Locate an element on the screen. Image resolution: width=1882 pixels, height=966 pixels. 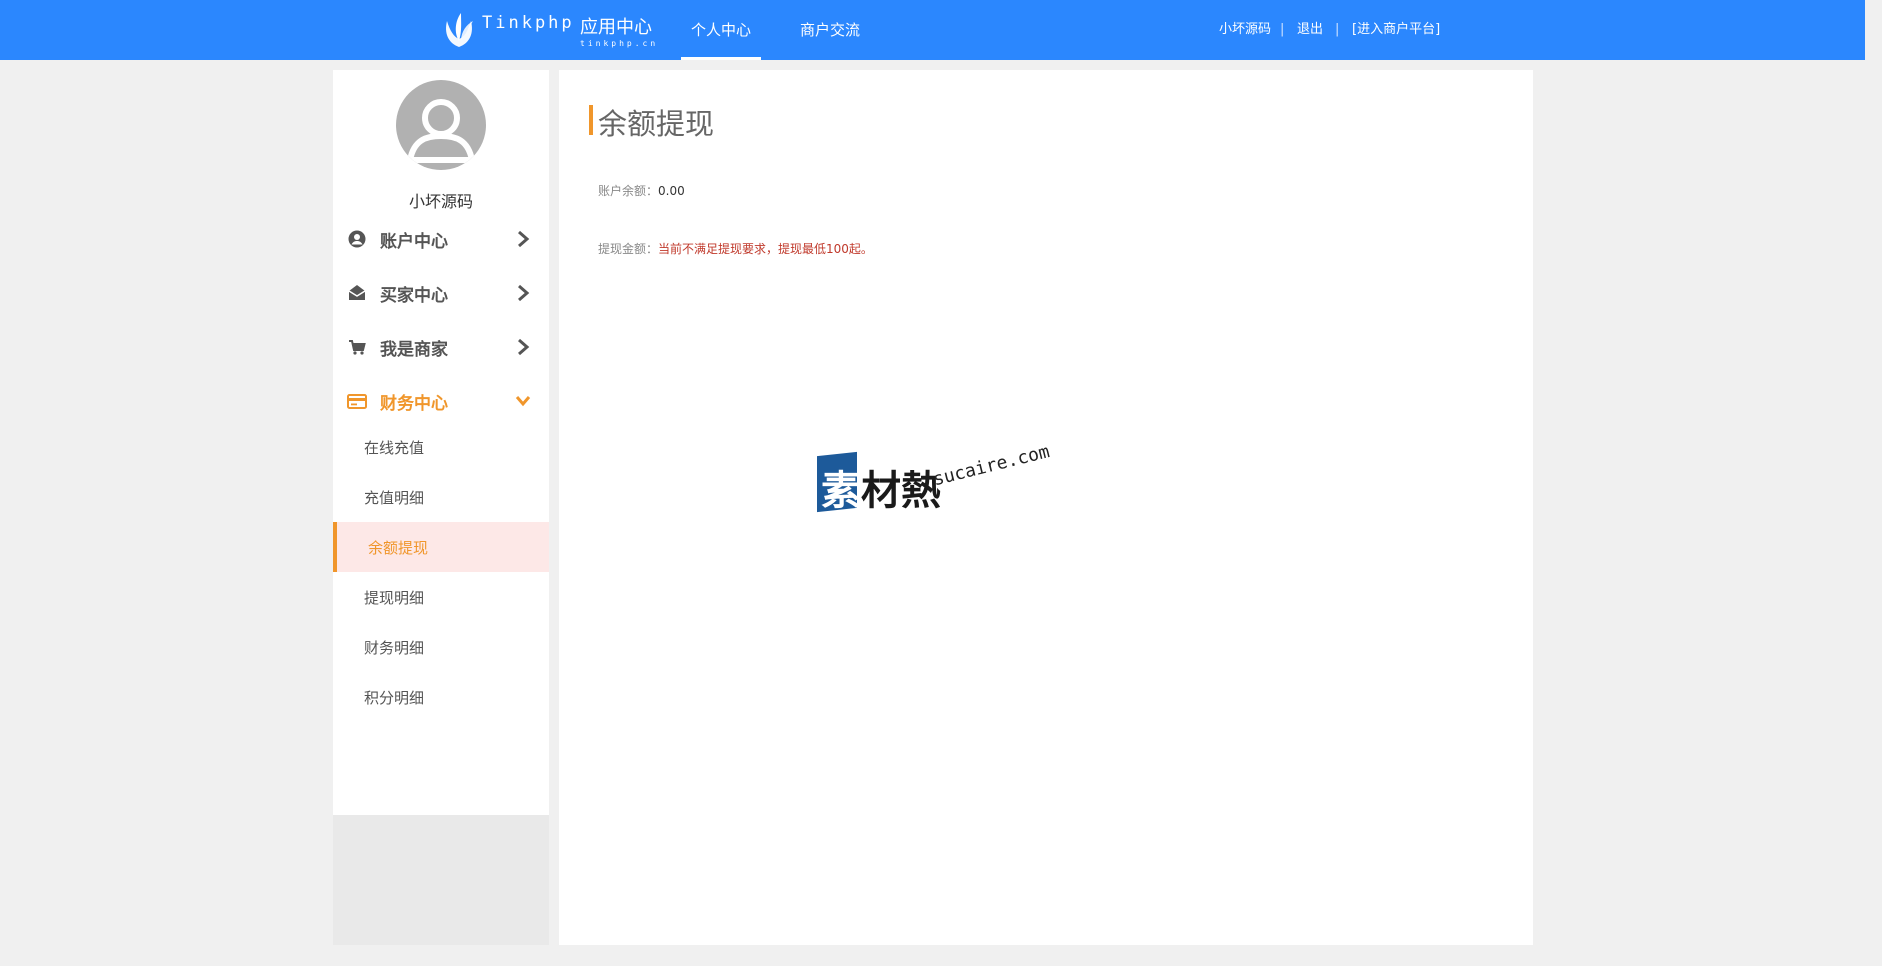
watermark-cn: 素材熱 is located at coordinates (881, 487).